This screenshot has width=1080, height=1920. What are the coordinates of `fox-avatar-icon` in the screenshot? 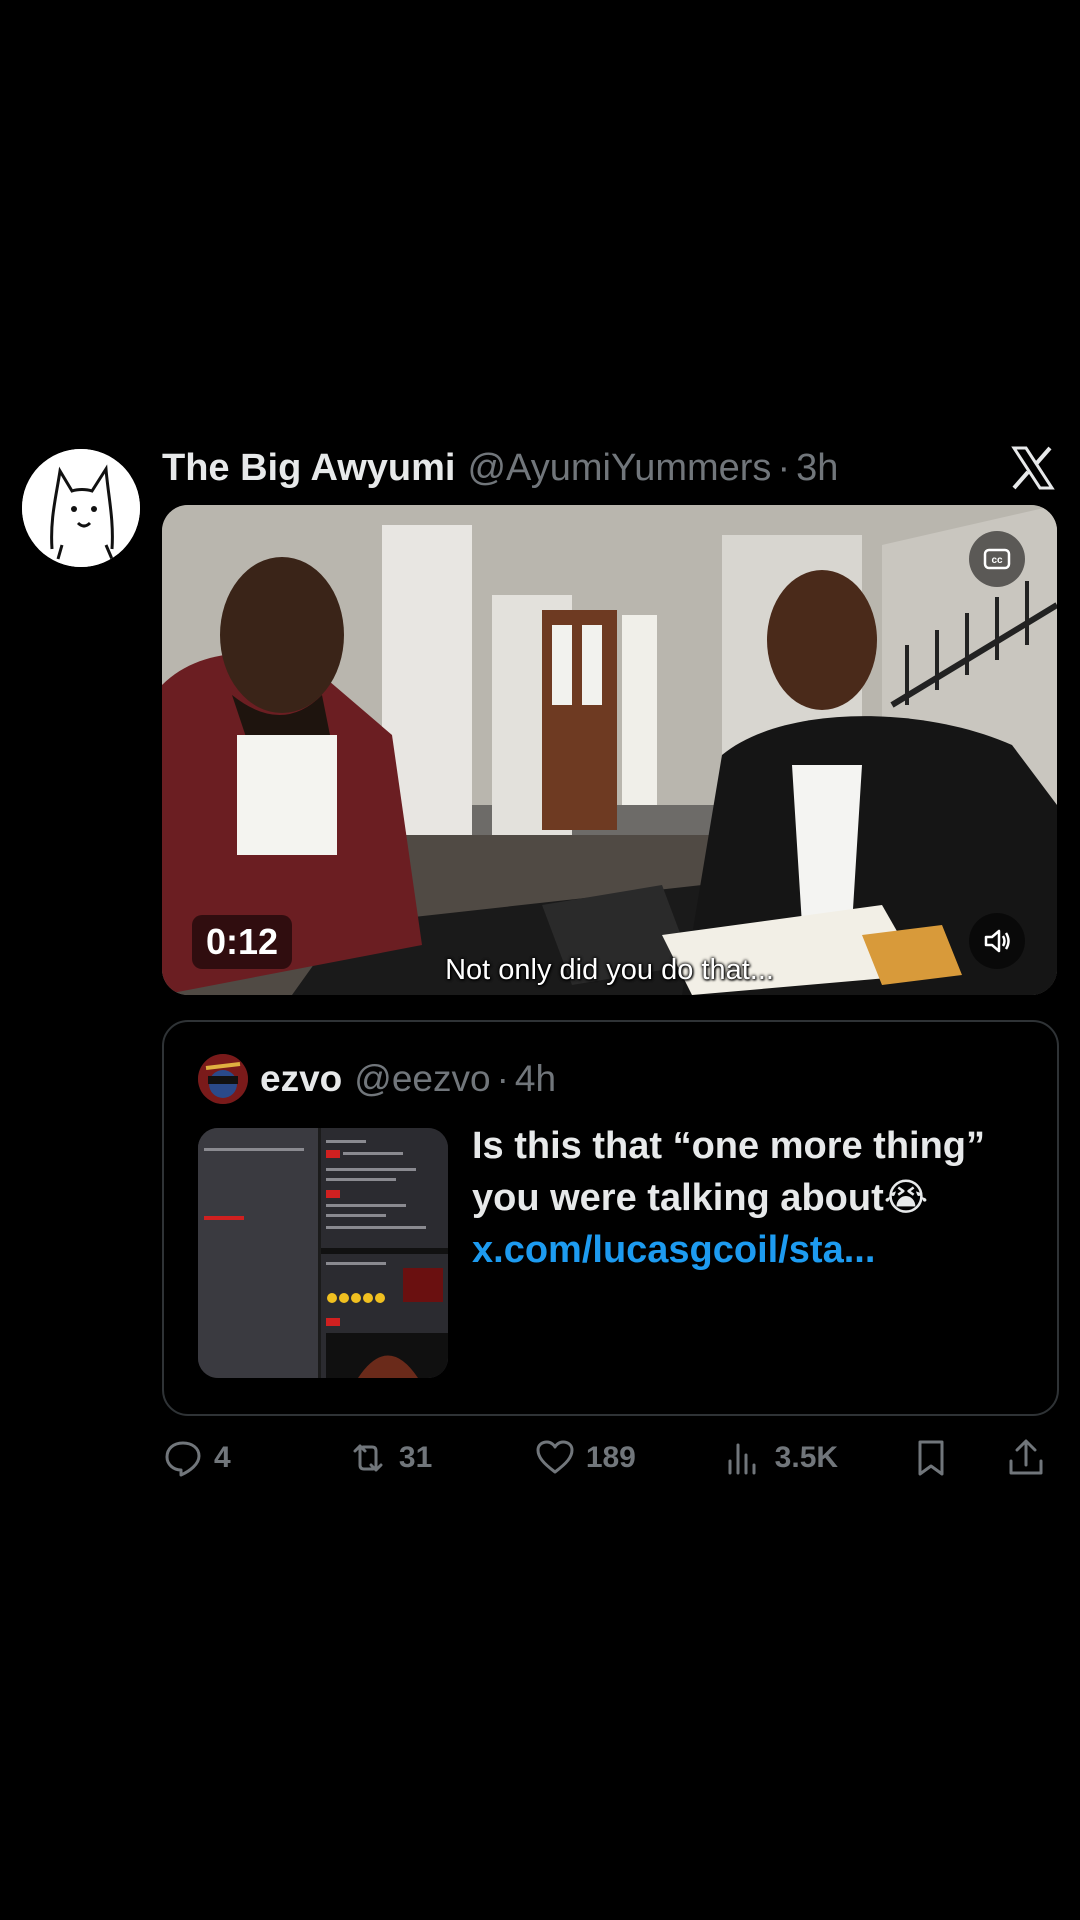 It's located at (81, 508).